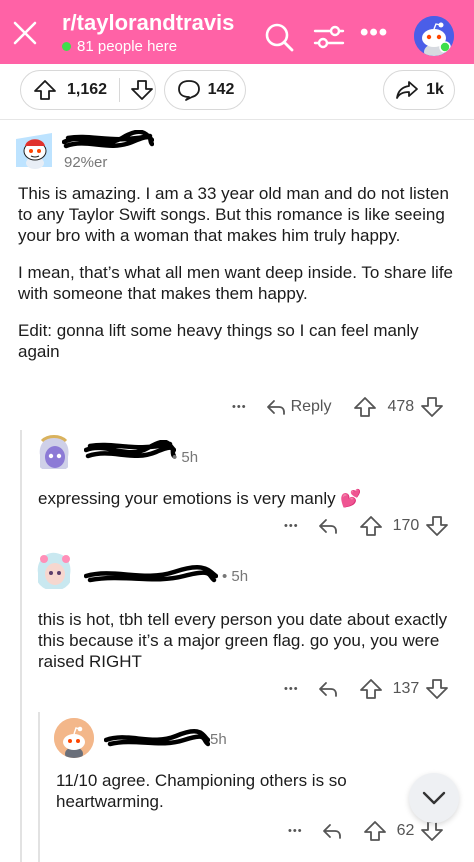  I want to click on vote-divider, so click(120, 90).